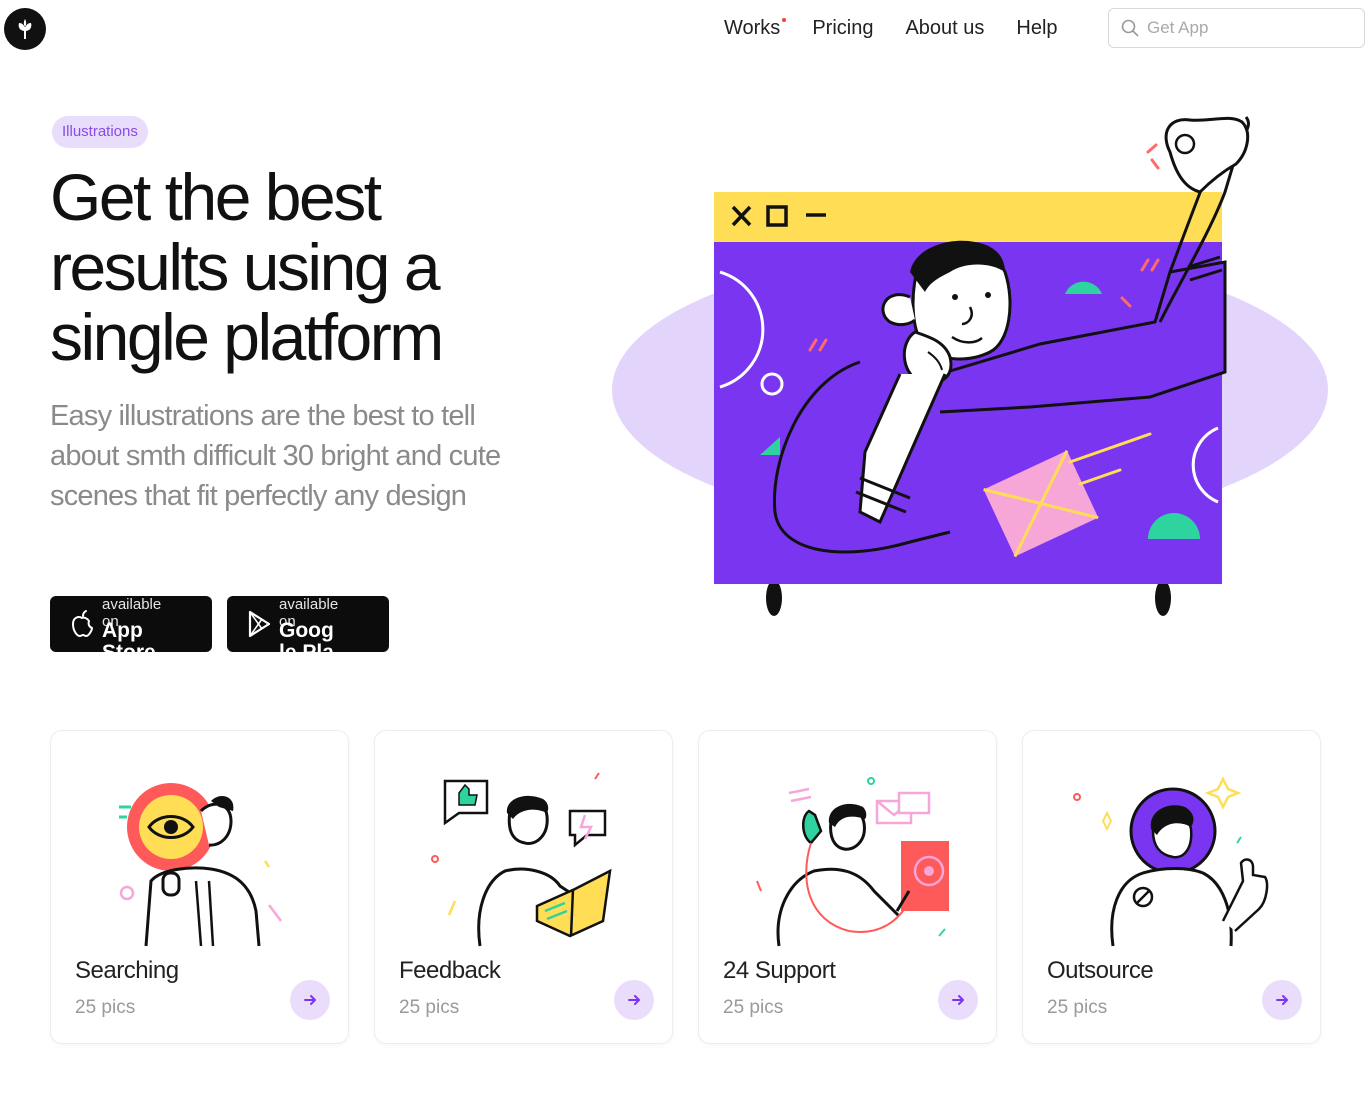 The image size is (1369, 1093). I want to click on google-play-button: available on Google Play, so click(308, 624).